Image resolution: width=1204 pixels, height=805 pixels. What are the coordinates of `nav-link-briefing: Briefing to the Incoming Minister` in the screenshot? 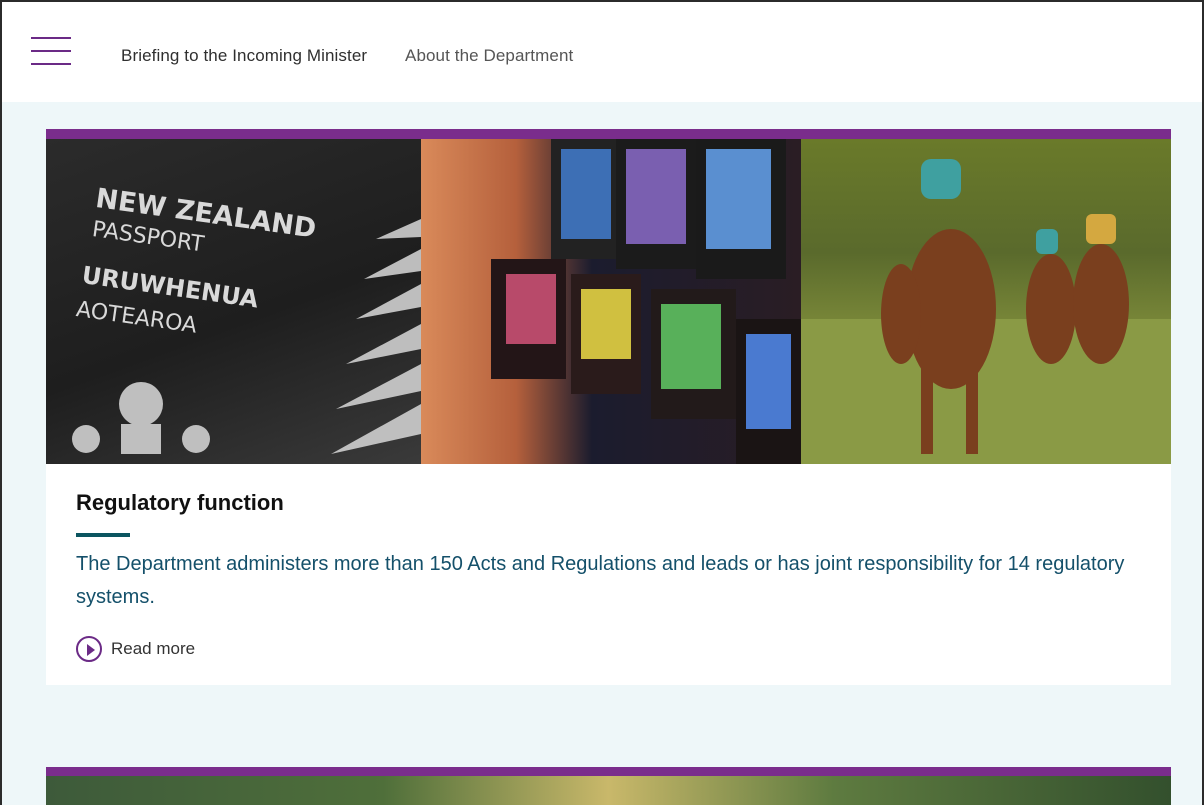 It's located at (244, 56).